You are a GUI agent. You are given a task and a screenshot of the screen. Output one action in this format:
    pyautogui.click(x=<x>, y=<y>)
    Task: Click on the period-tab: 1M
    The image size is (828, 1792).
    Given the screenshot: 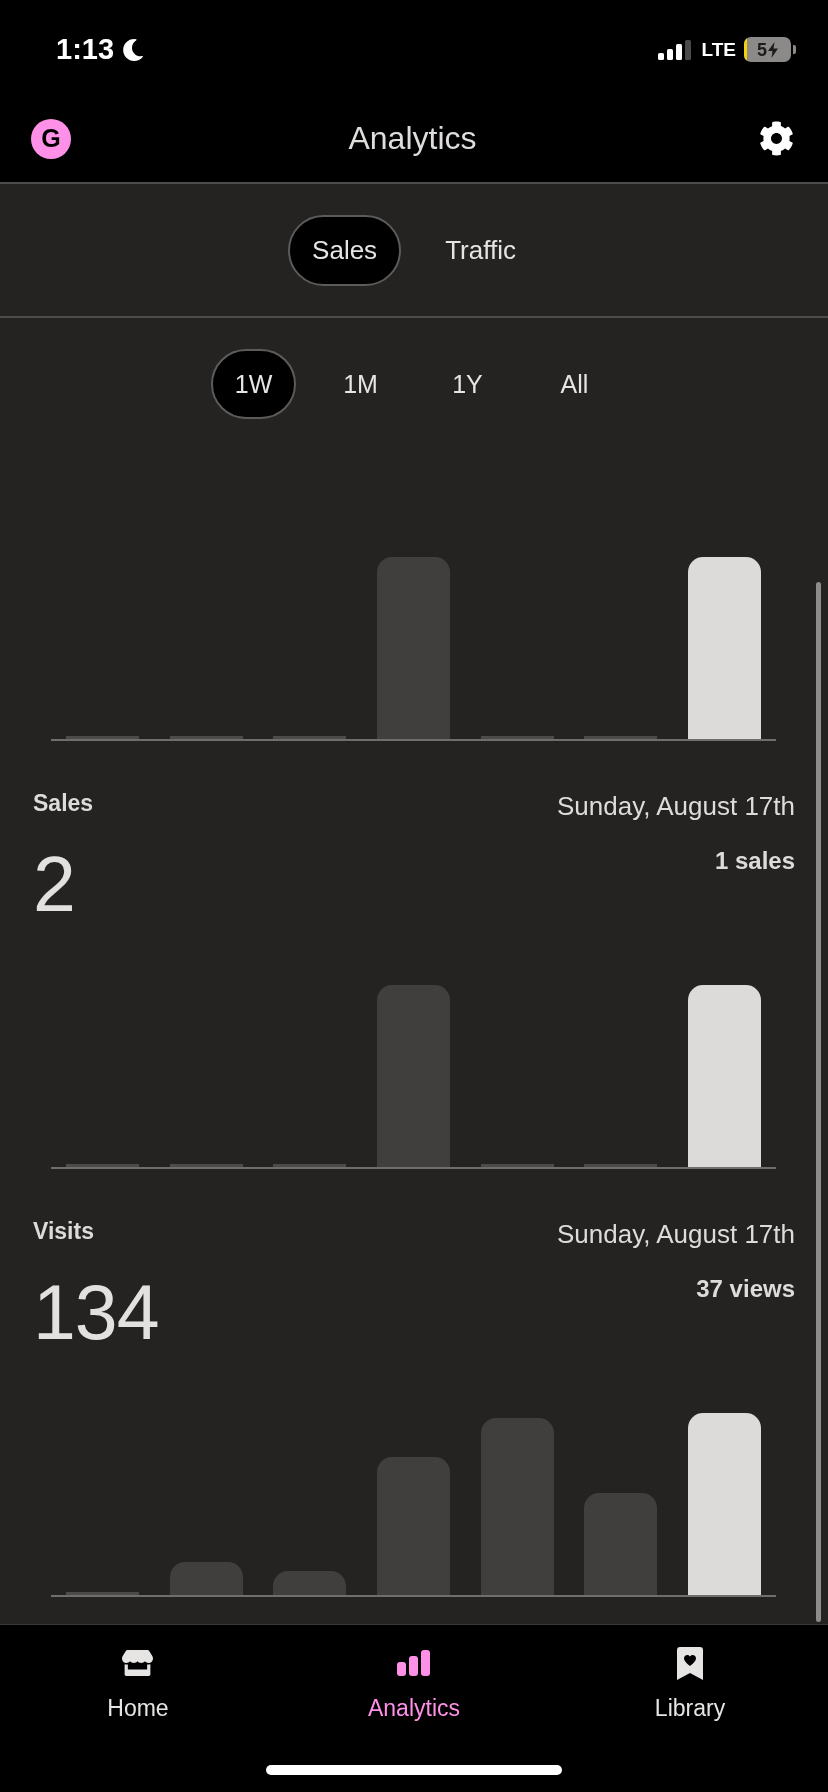 What is the action you would take?
    pyautogui.click(x=360, y=384)
    